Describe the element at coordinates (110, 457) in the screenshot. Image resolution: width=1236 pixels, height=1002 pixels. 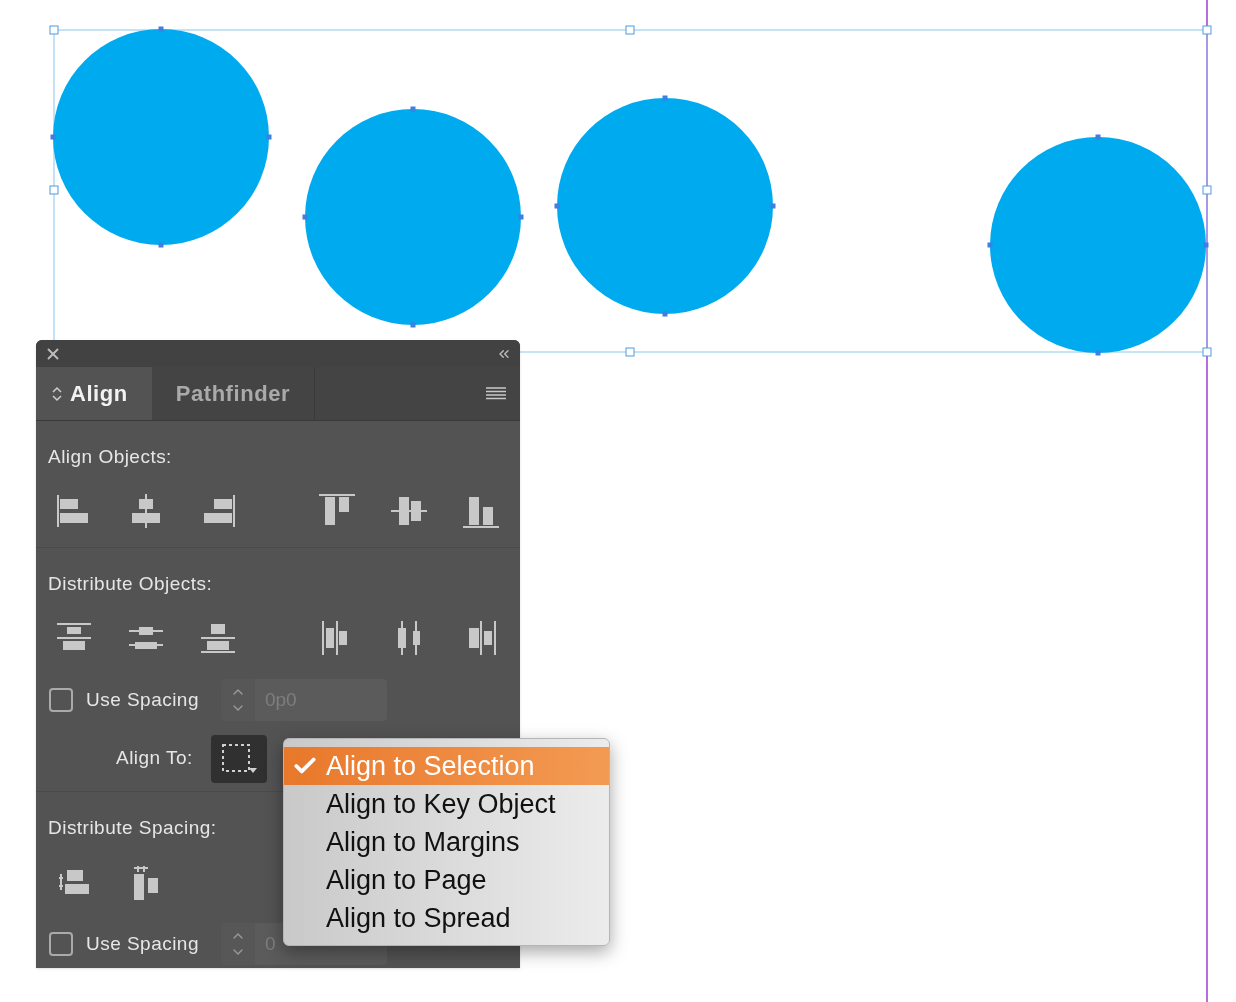
I see `section-title: Align Objects:` at that location.